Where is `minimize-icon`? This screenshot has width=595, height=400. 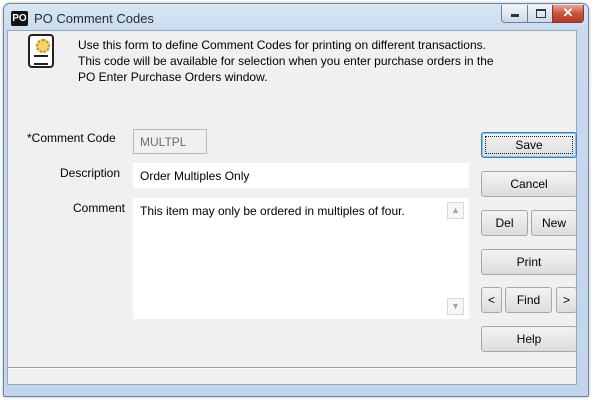 minimize-icon is located at coordinates (515, 15).